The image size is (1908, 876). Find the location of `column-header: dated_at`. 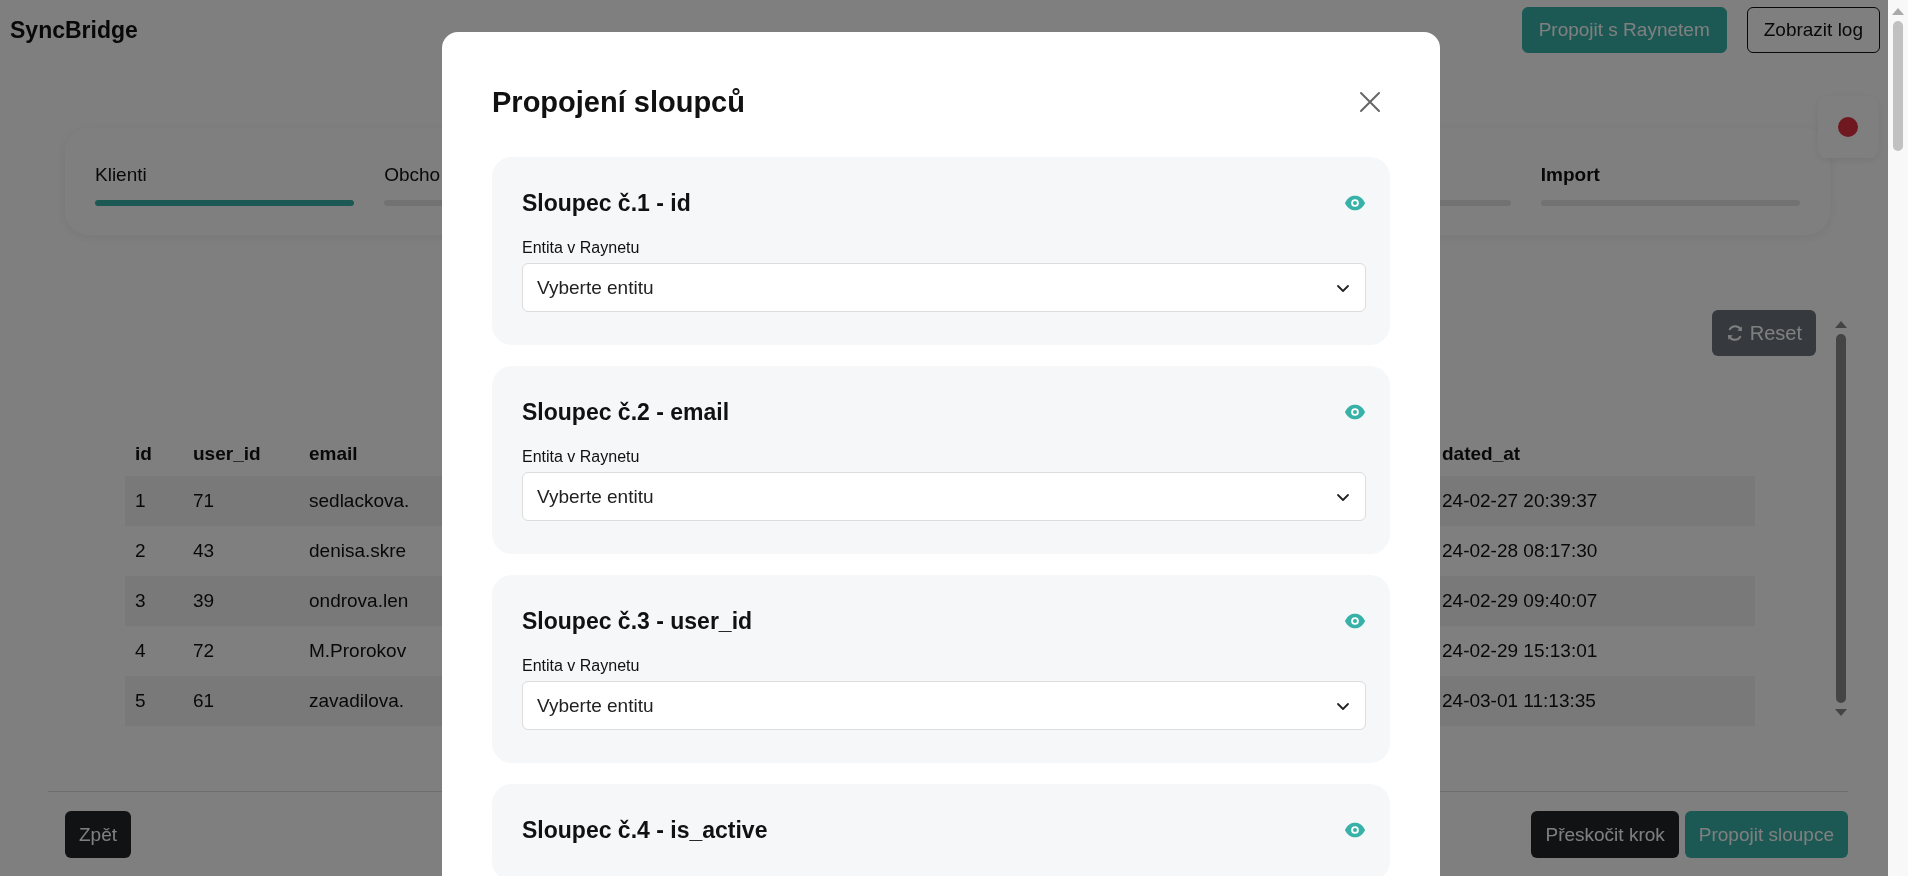

column-header: dated_at is located at coordinates (1481, 453).